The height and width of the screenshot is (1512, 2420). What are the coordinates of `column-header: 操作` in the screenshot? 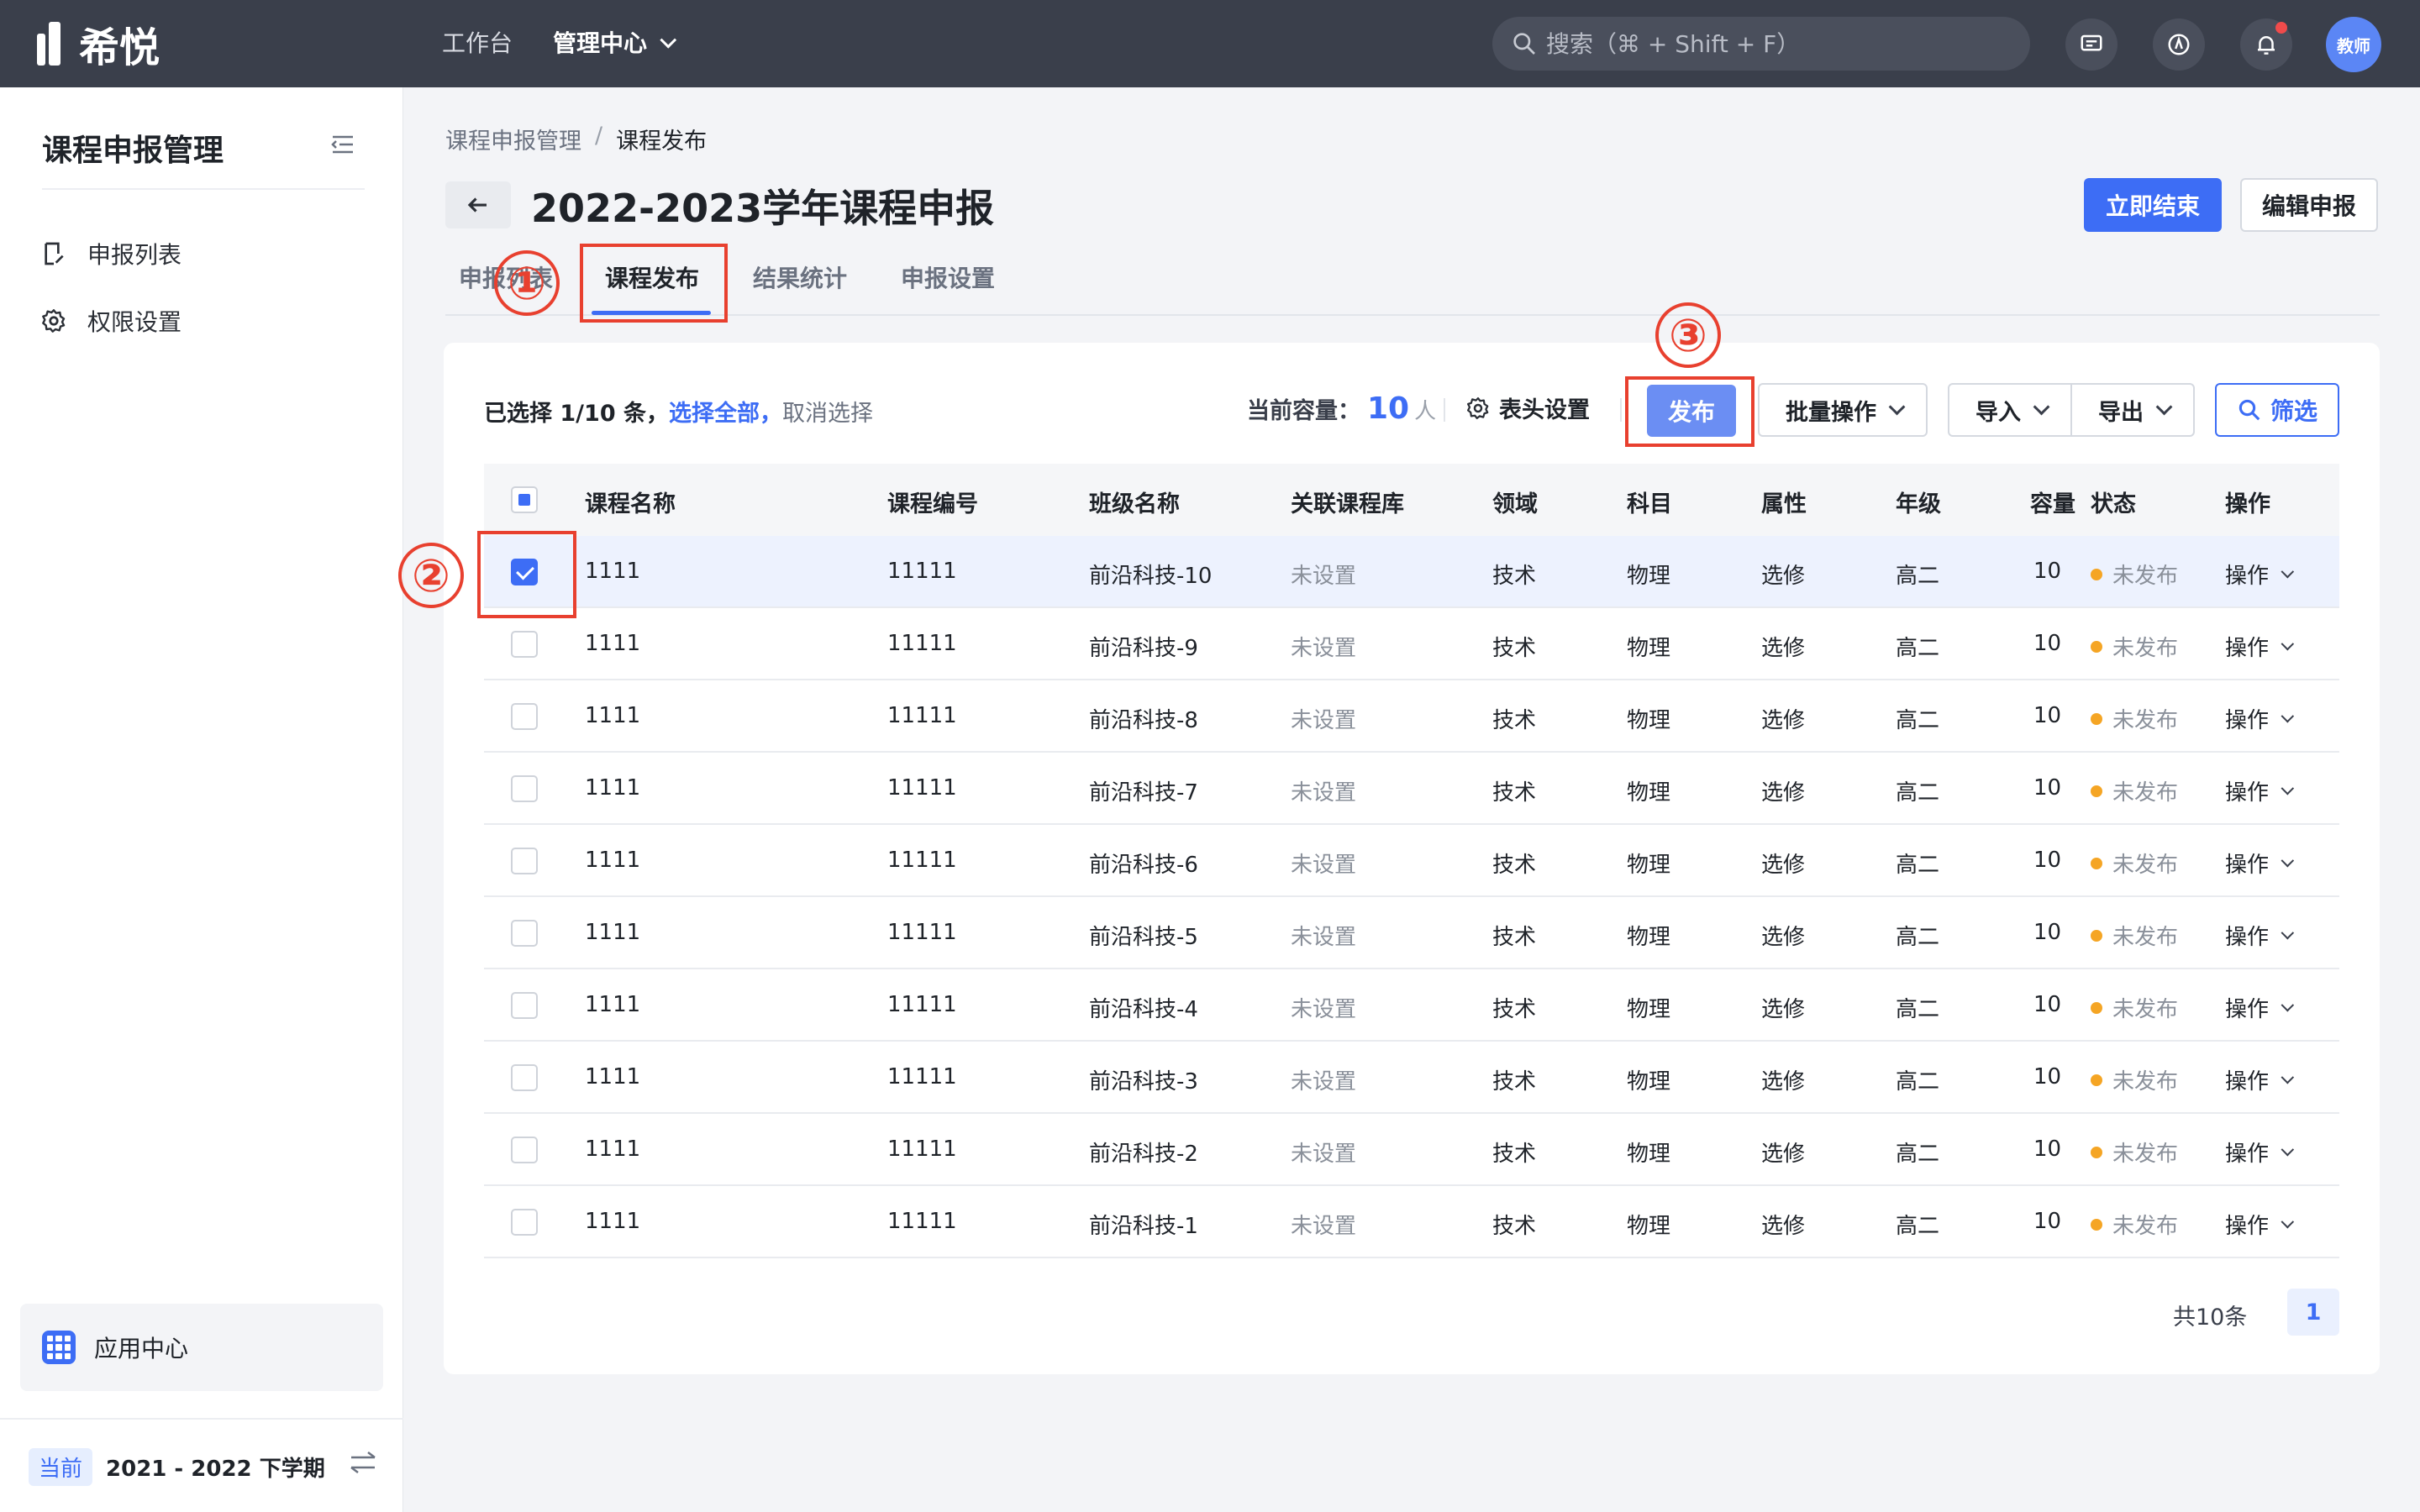 It's located at (2247, 502).